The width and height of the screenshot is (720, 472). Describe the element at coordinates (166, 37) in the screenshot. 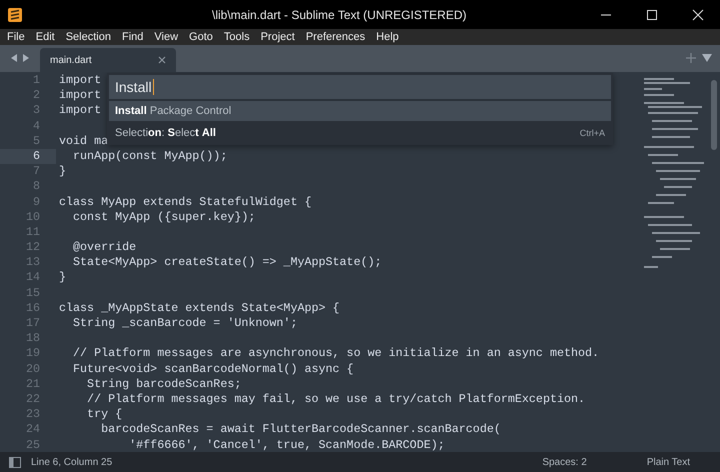

I see `menu-item: View` at that location.